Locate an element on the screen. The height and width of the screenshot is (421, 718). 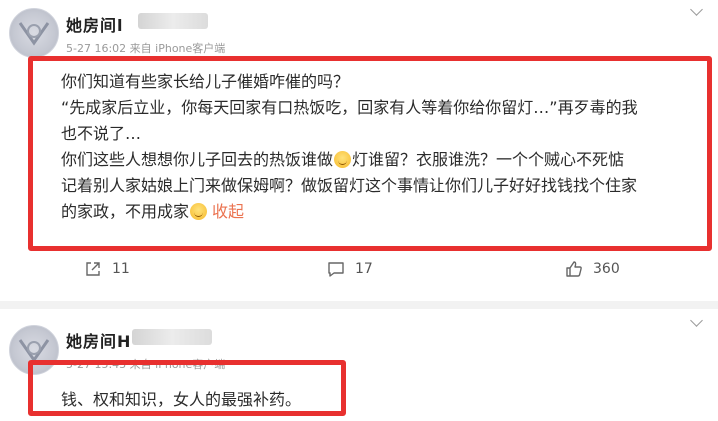
post-body-line: 钱、权和知识，女人的最强补药。 is located at coordinates (181, 399).